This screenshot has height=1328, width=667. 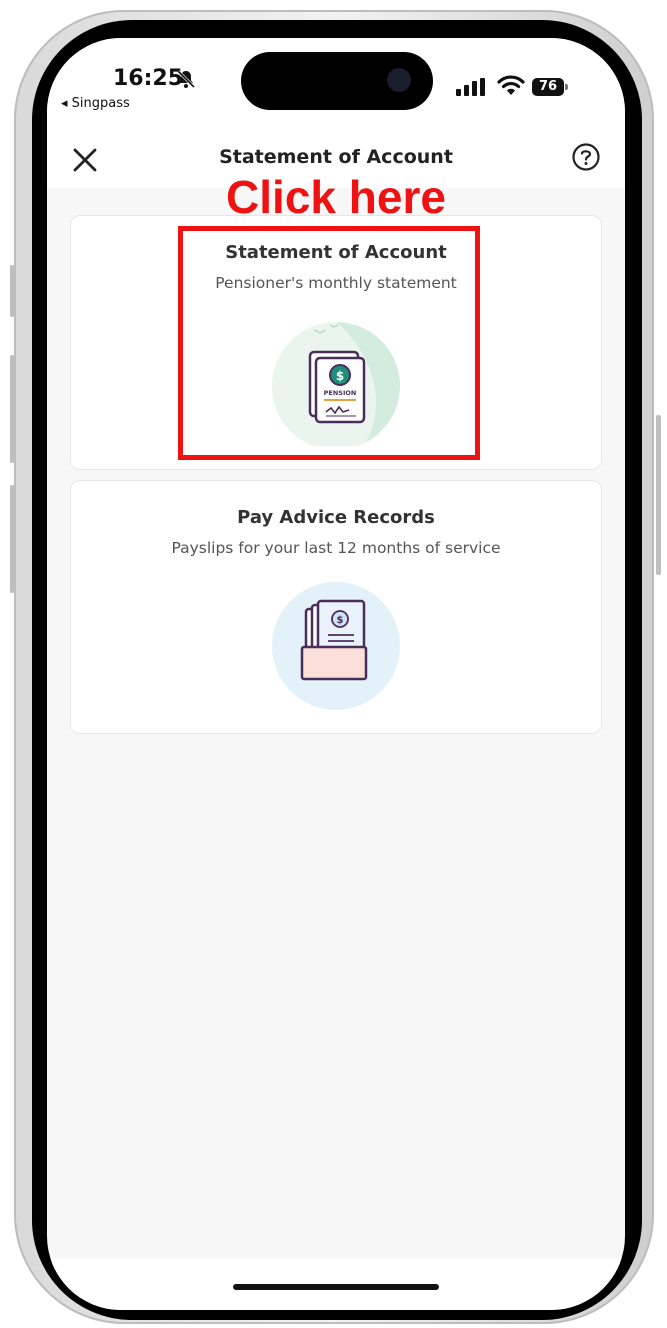 I want to click on battery-indicator: 76, so click(x=550, y=87).